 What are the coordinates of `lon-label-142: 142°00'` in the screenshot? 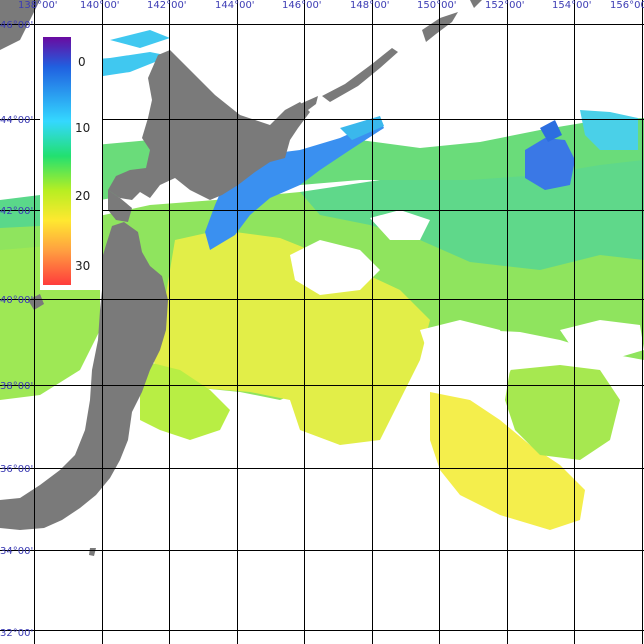 It's located at (167, 5).